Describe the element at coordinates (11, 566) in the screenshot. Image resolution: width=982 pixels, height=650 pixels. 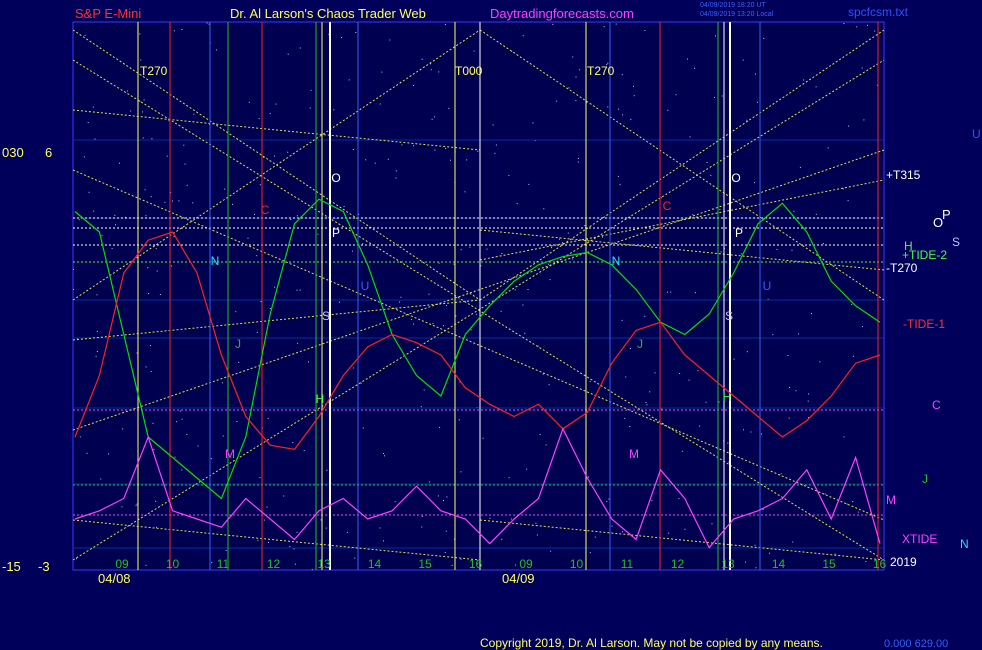
I see `scale-bottom-a: -15` at that location.